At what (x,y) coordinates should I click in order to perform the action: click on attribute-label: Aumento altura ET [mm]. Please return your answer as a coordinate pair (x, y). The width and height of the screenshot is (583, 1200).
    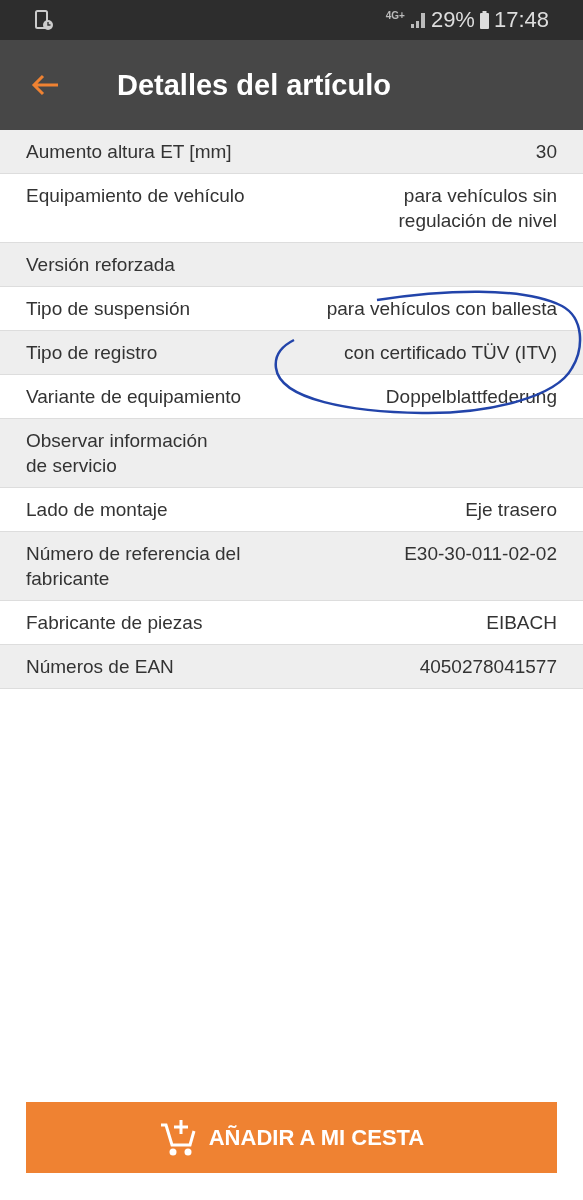
    Looking at the image, I should click on (129, 152).